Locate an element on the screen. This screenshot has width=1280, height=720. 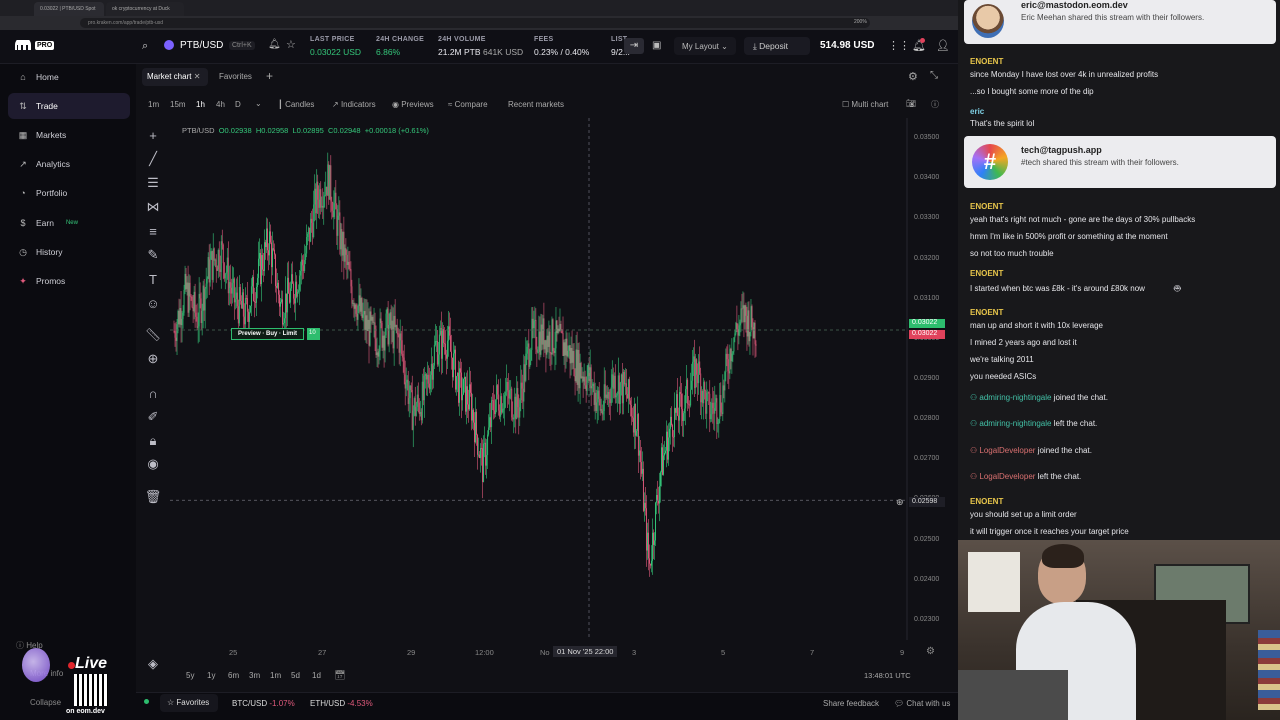
sidebar-item-promos: ✦ Promos is located at coordinates (69, 281).